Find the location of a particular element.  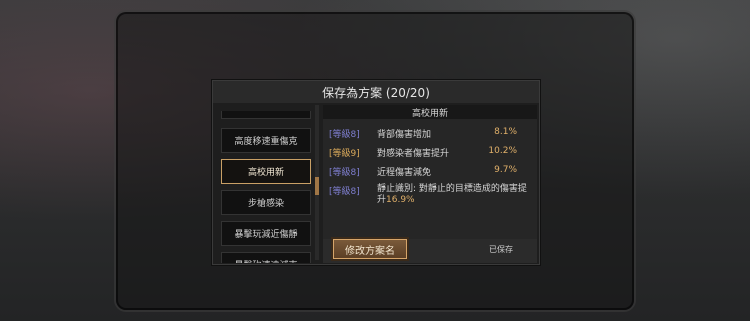

scheme-item: 高度移速重傷克 is located at coordinates (266, 140).